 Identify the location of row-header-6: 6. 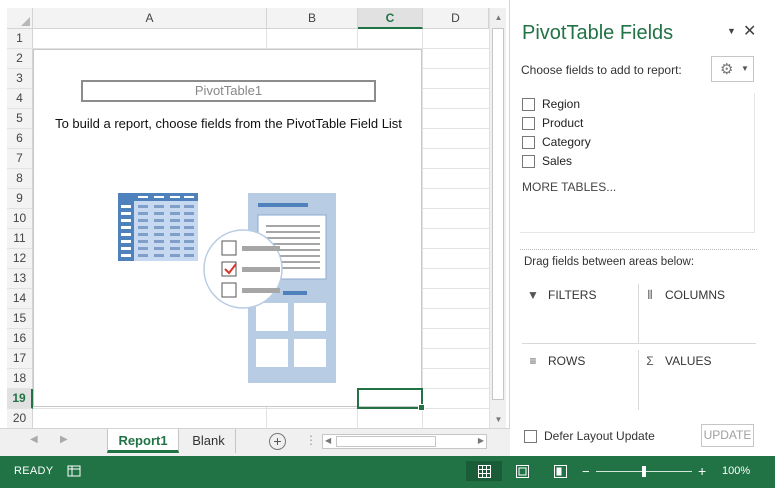
(20, 139).